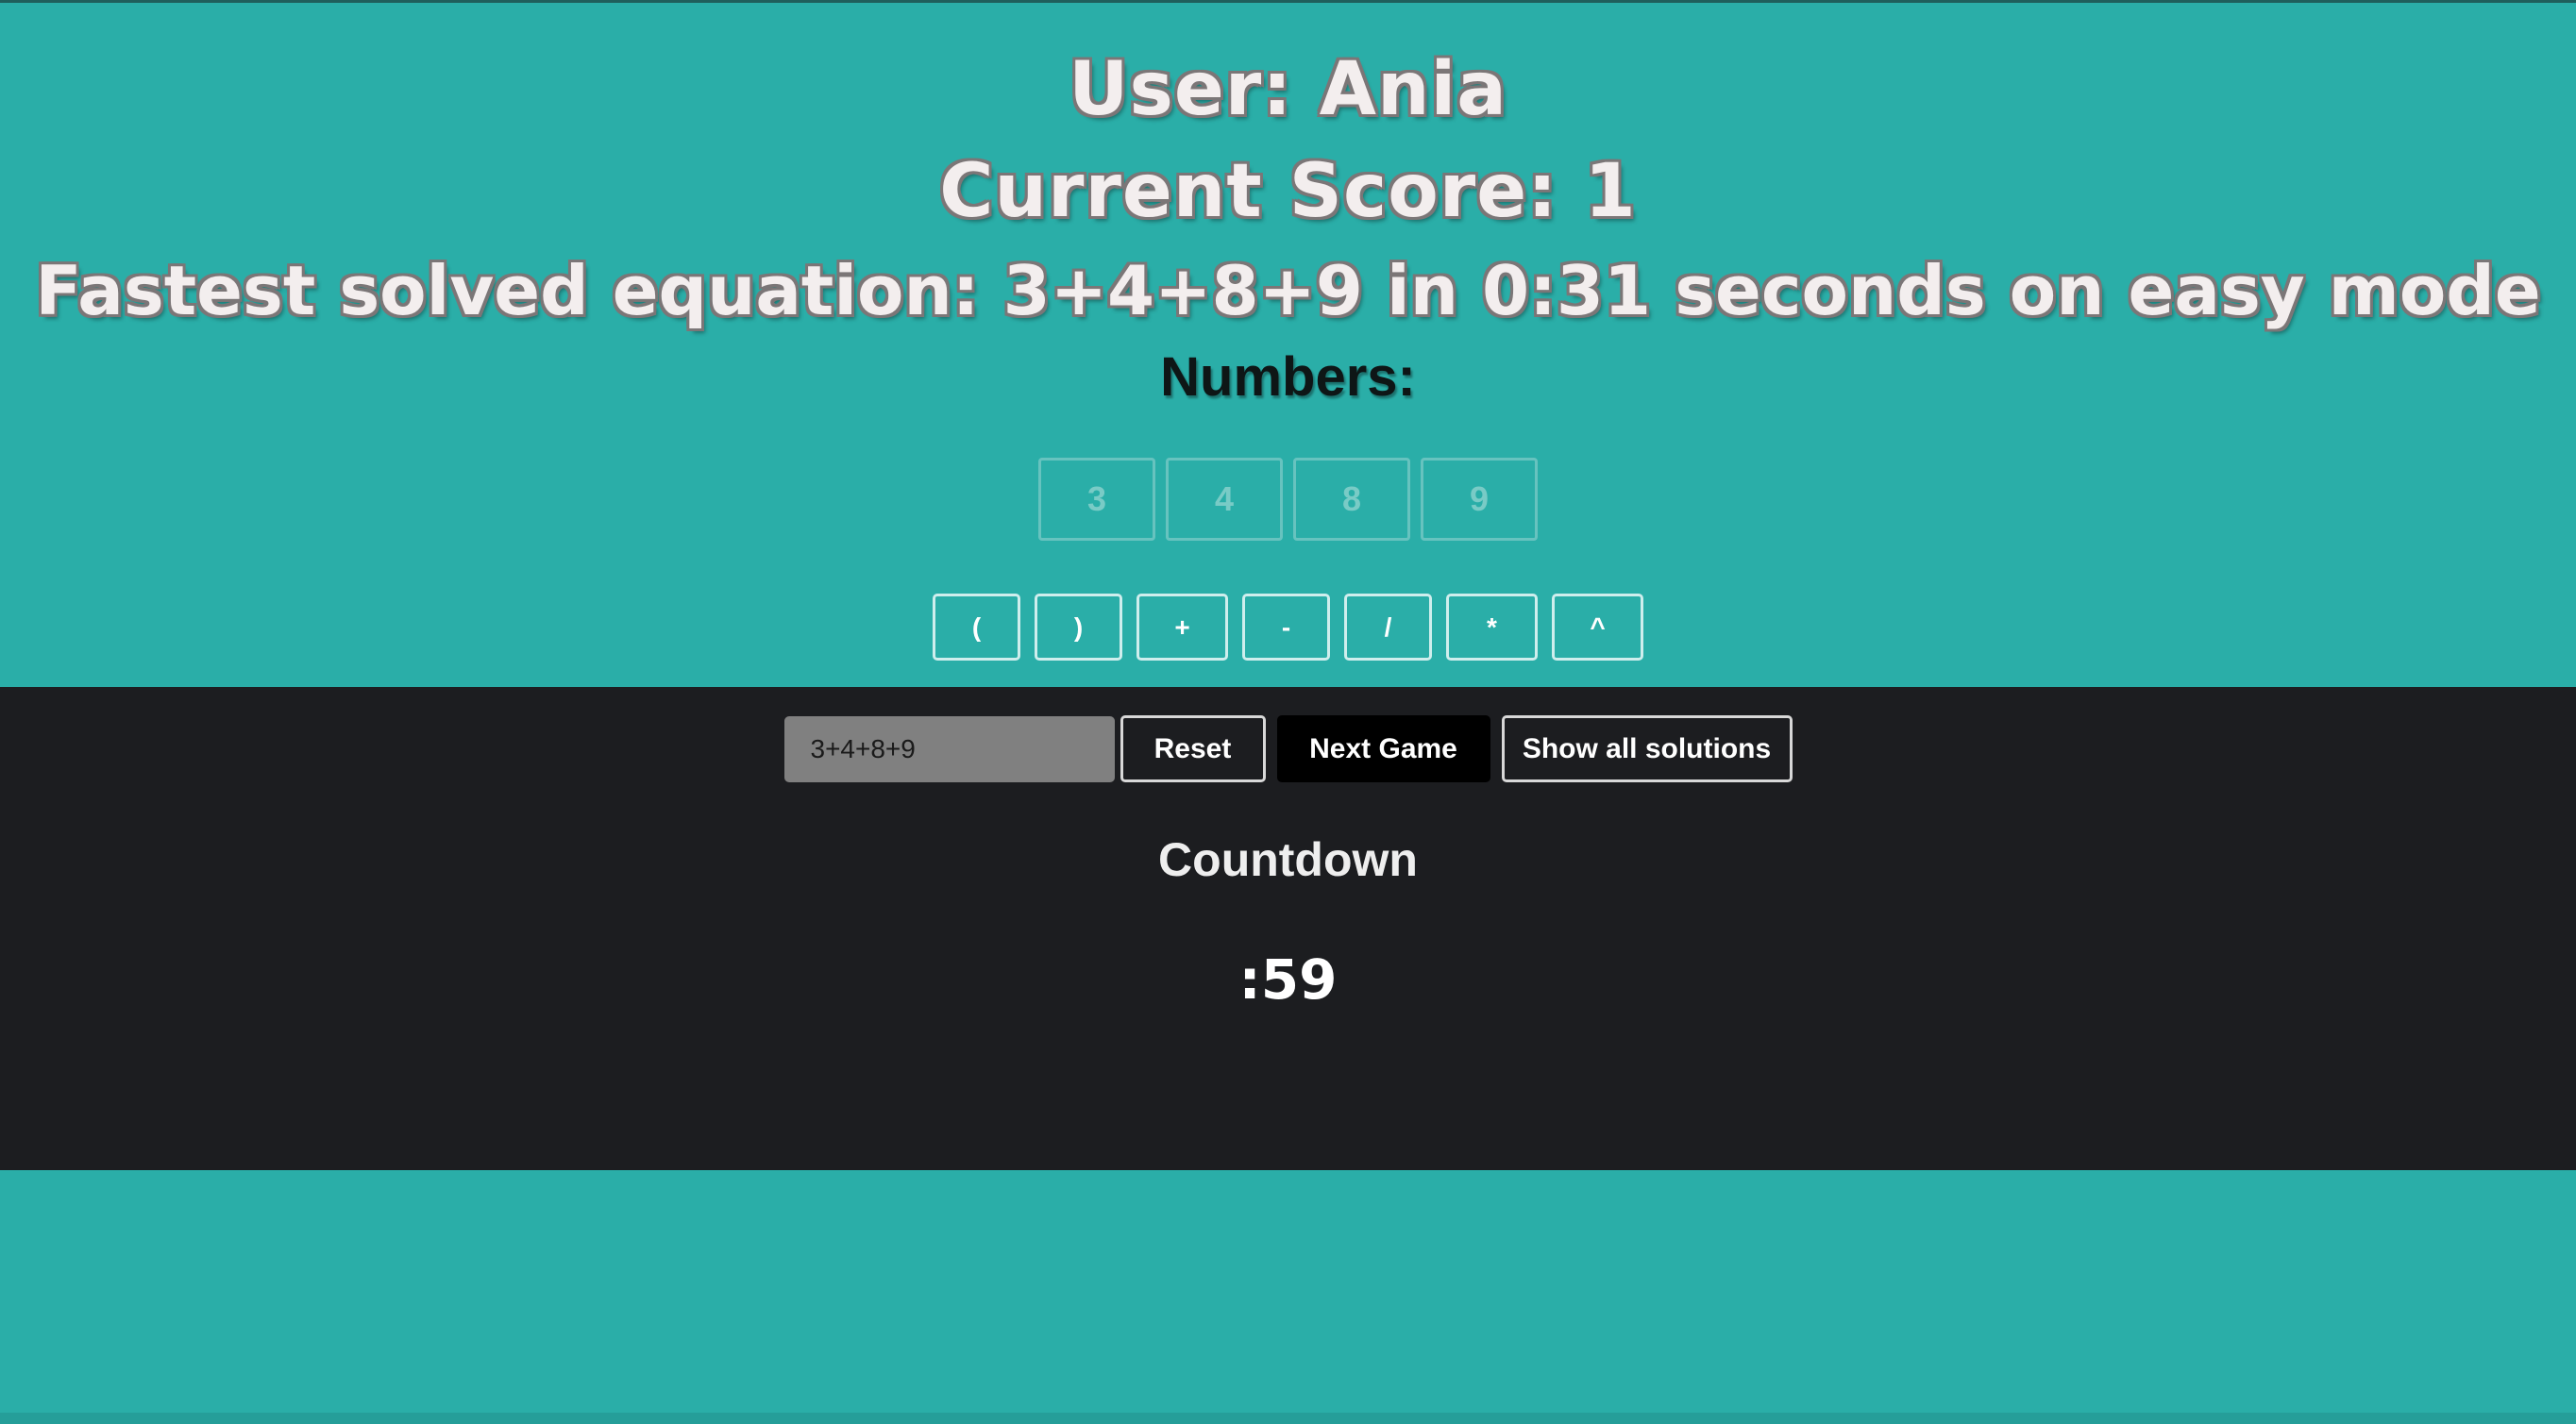 Image resolution: width=2576 pixels, height=1424 pixels. I want to click on user-label: User: Ania, so click(1288, 89).